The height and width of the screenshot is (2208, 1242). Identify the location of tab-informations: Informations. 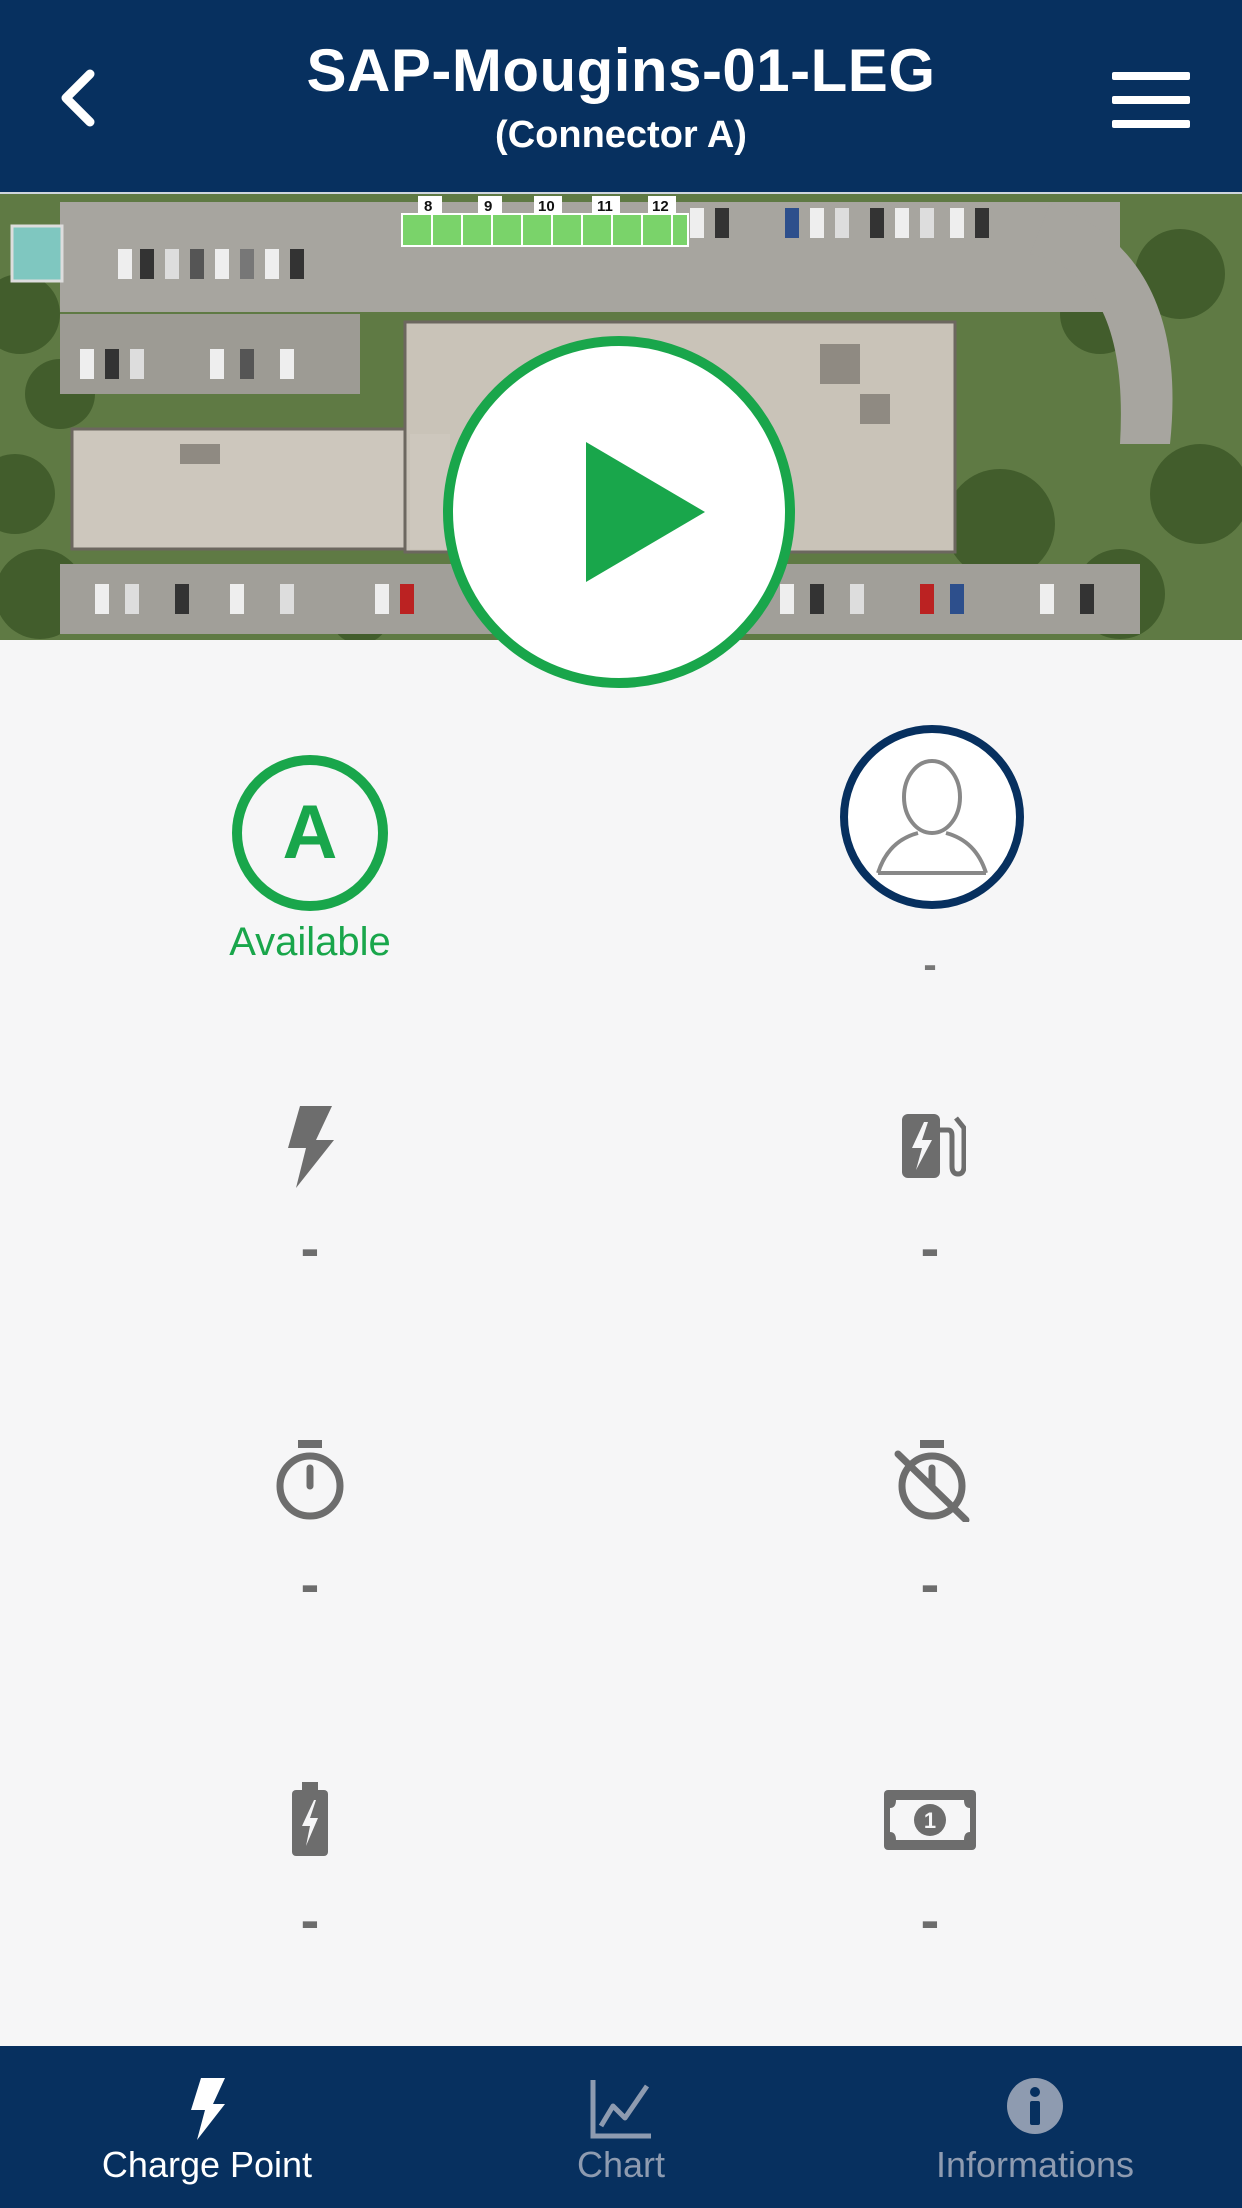
(1035, 2127).